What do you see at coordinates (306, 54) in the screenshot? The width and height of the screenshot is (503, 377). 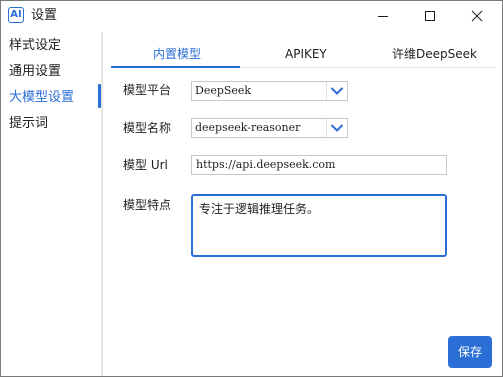 I see `tab-apikey: APIKEY` at bounding box center [306, 54].